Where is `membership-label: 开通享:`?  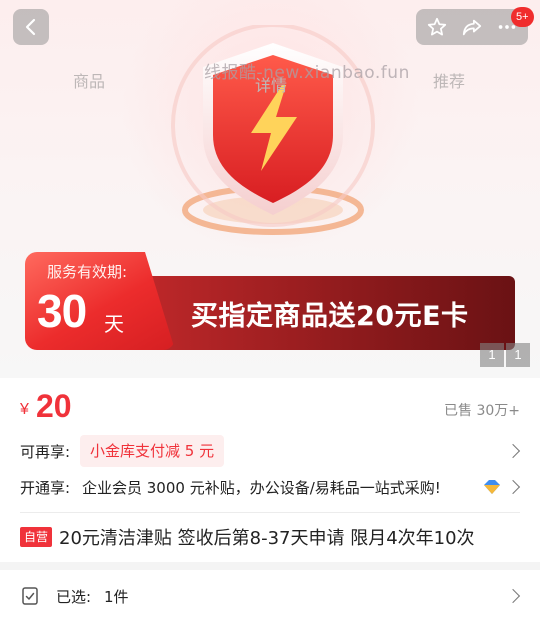 membership-label: 开通享: is located at coordinates (45, 487).